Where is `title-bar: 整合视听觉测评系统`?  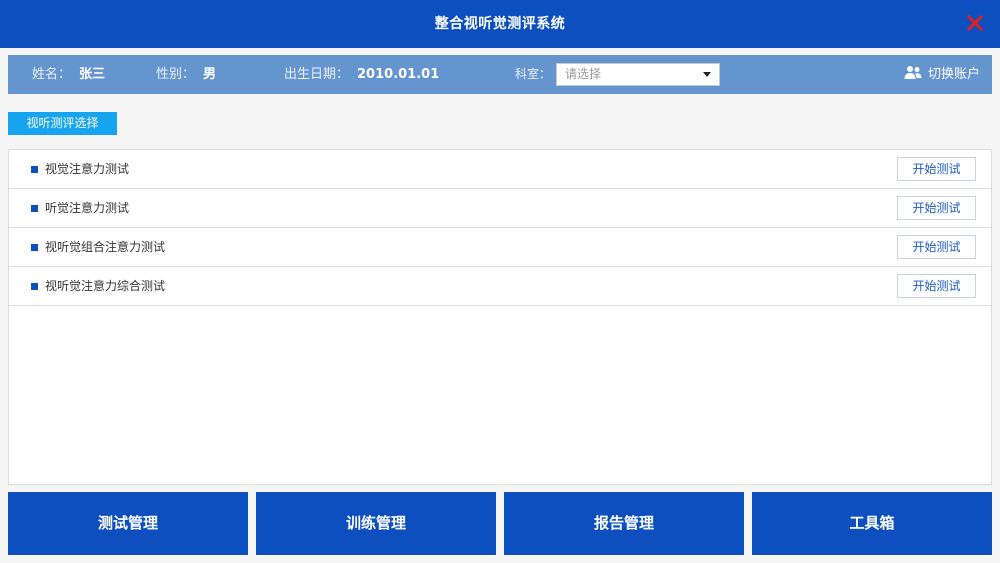
title-bar: 整合视听觉测评系统 is located at coordinates (500, 24).